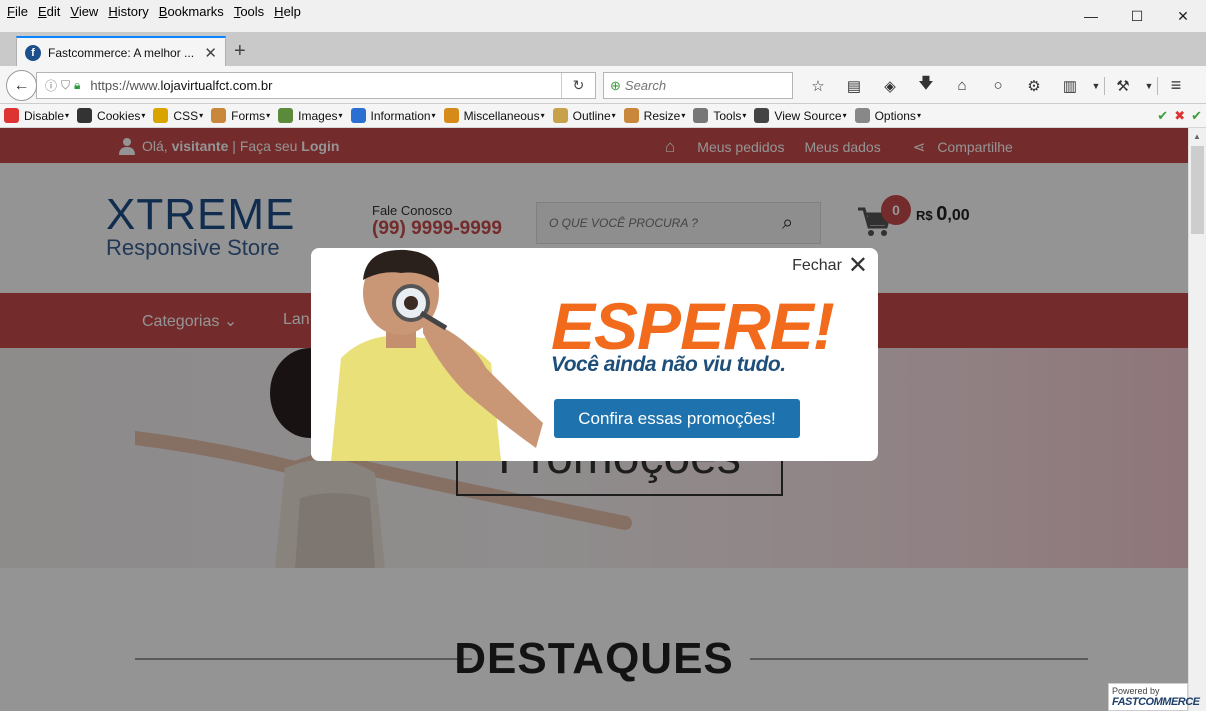 This screenshot has height=711, width=1206. I want to click on options-icon, so click(862, 115).